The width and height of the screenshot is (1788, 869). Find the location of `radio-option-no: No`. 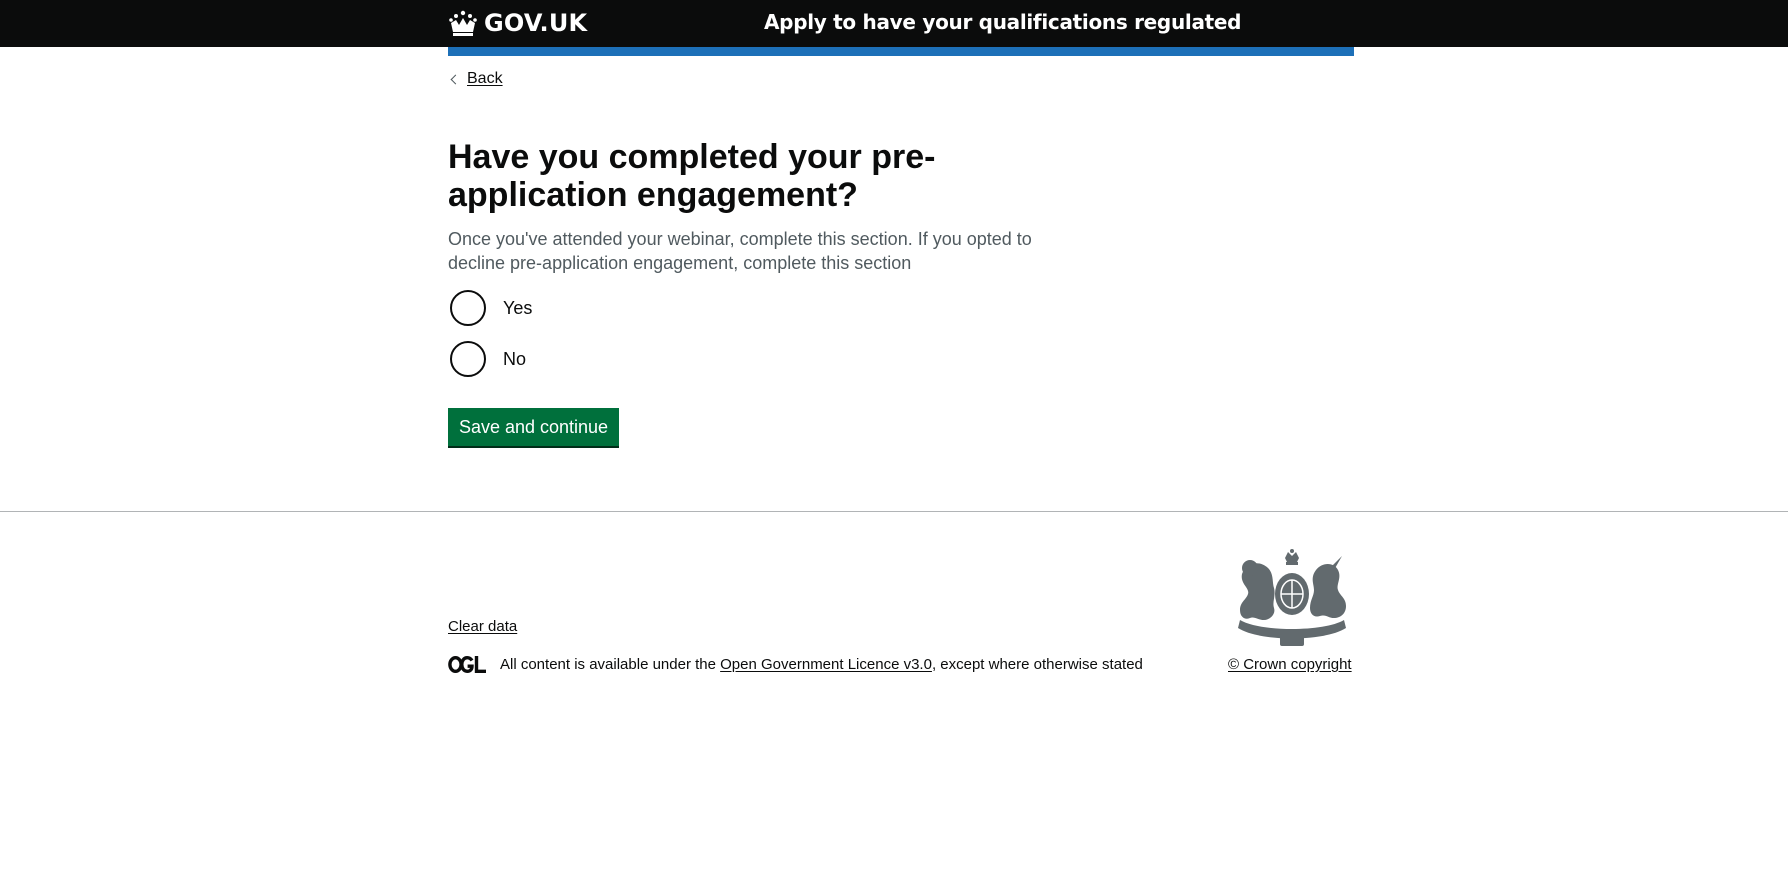

radio-option-no: No is located at coordinates (488, 359).